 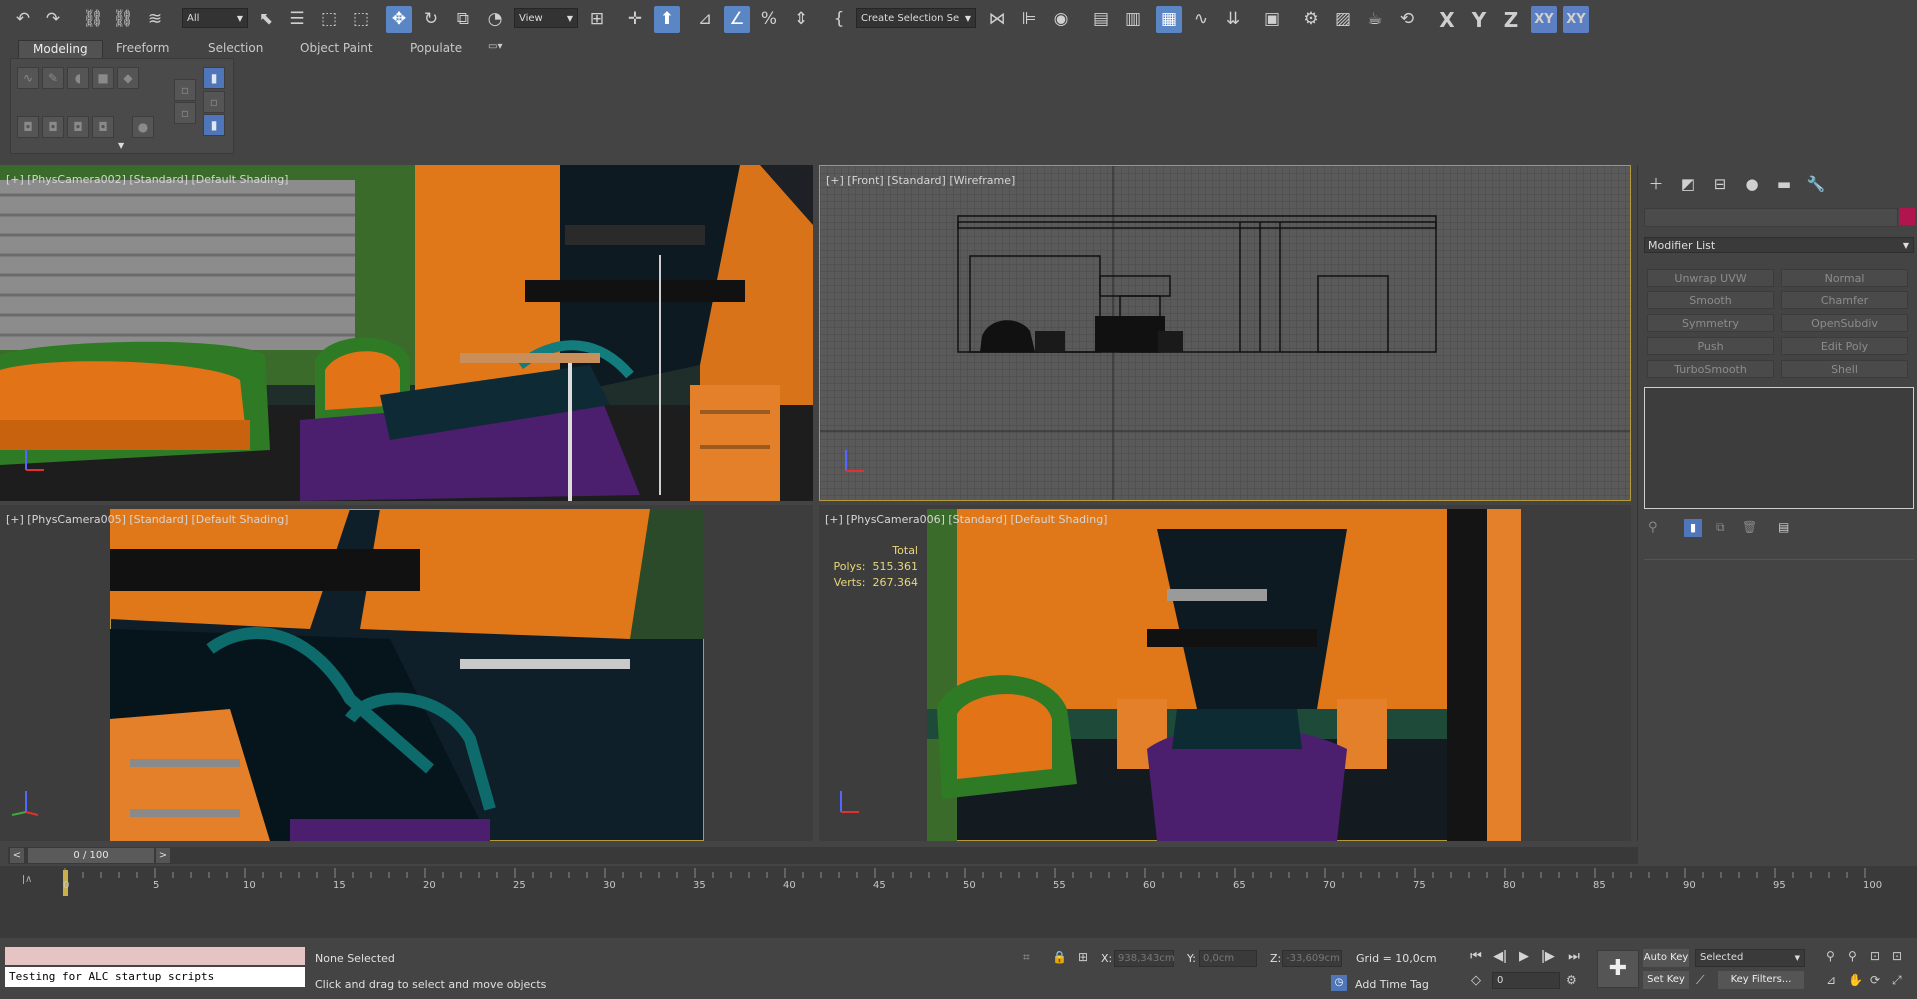 I want to click on play-icon: ▶, so click(x=1524, y=957).